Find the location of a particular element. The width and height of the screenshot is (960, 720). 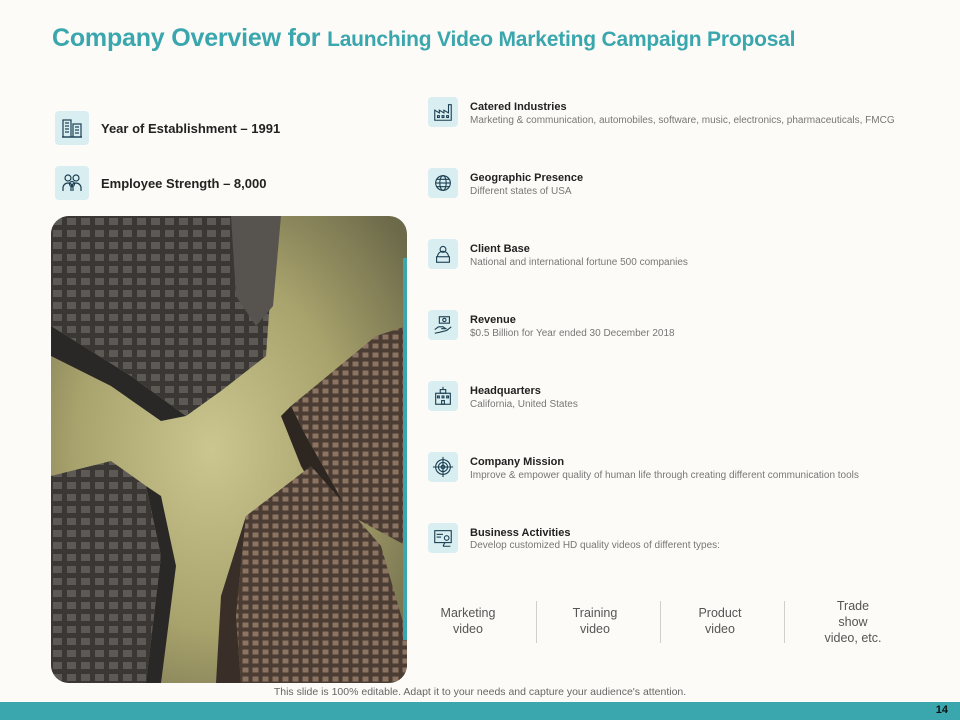

year-of-establishment: Year of Establishment – 1991 is located at coordinates (191, 128).